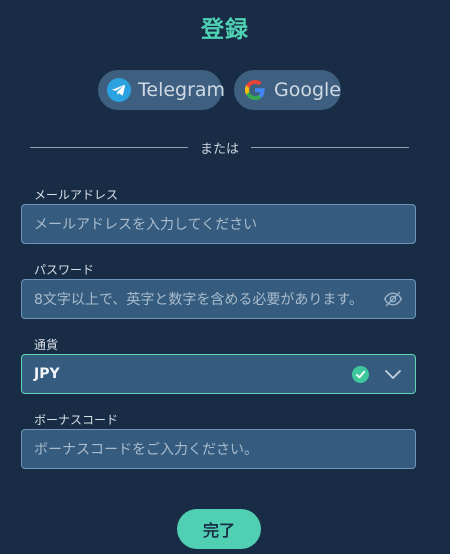  Describe the element at coordinates (393, 374) in the screenshot. I see `chevron-down-icon` at that location.